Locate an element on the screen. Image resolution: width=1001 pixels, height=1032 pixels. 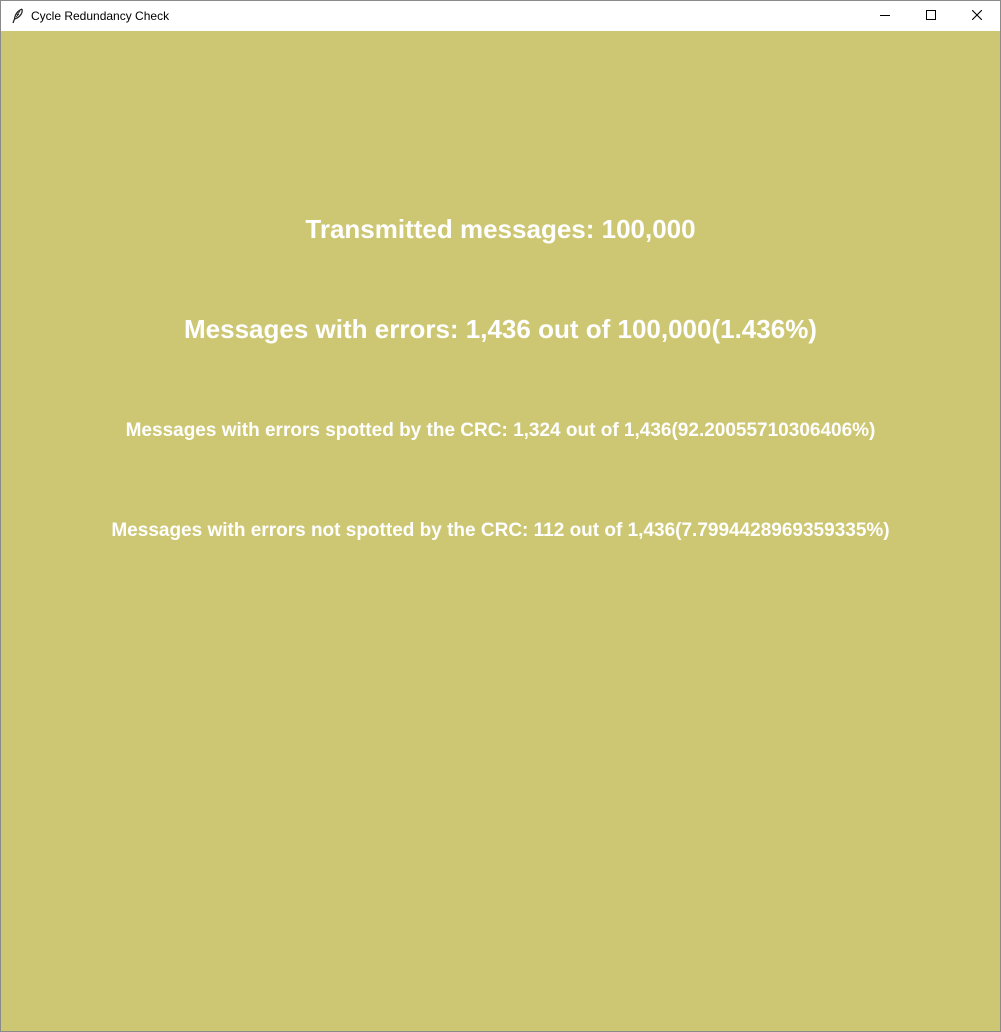
close-button is located at coordinates (977, 16).